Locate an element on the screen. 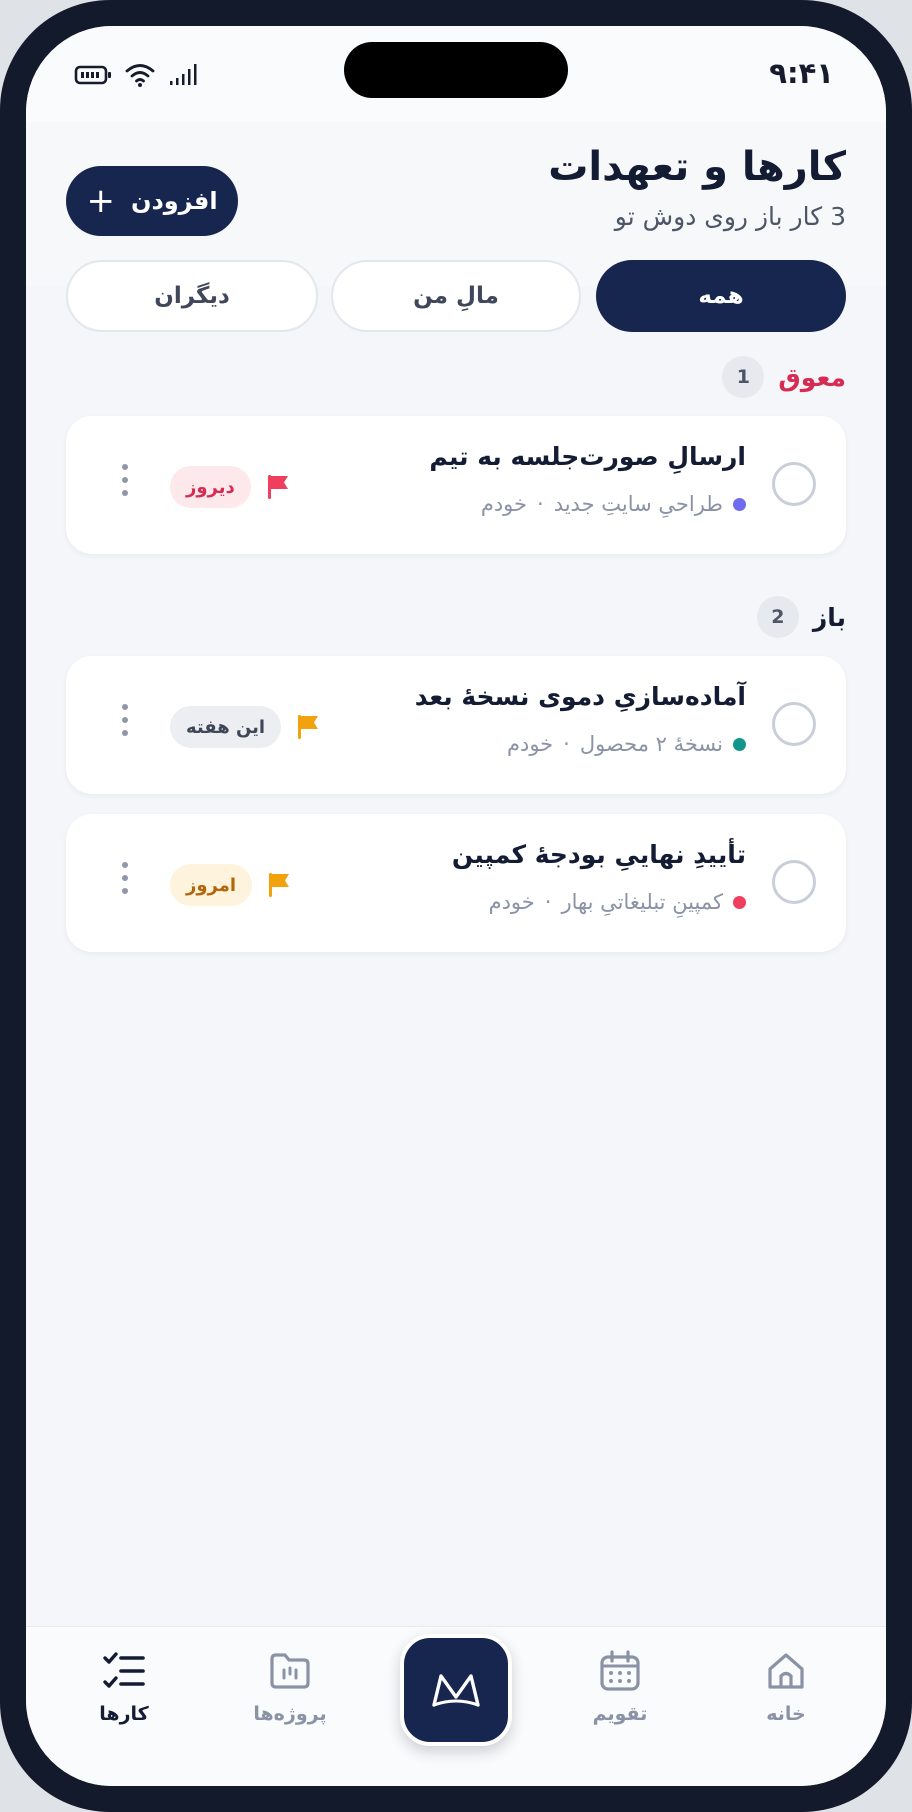  filter-others: دیگران is located at coordinates (192, 296).